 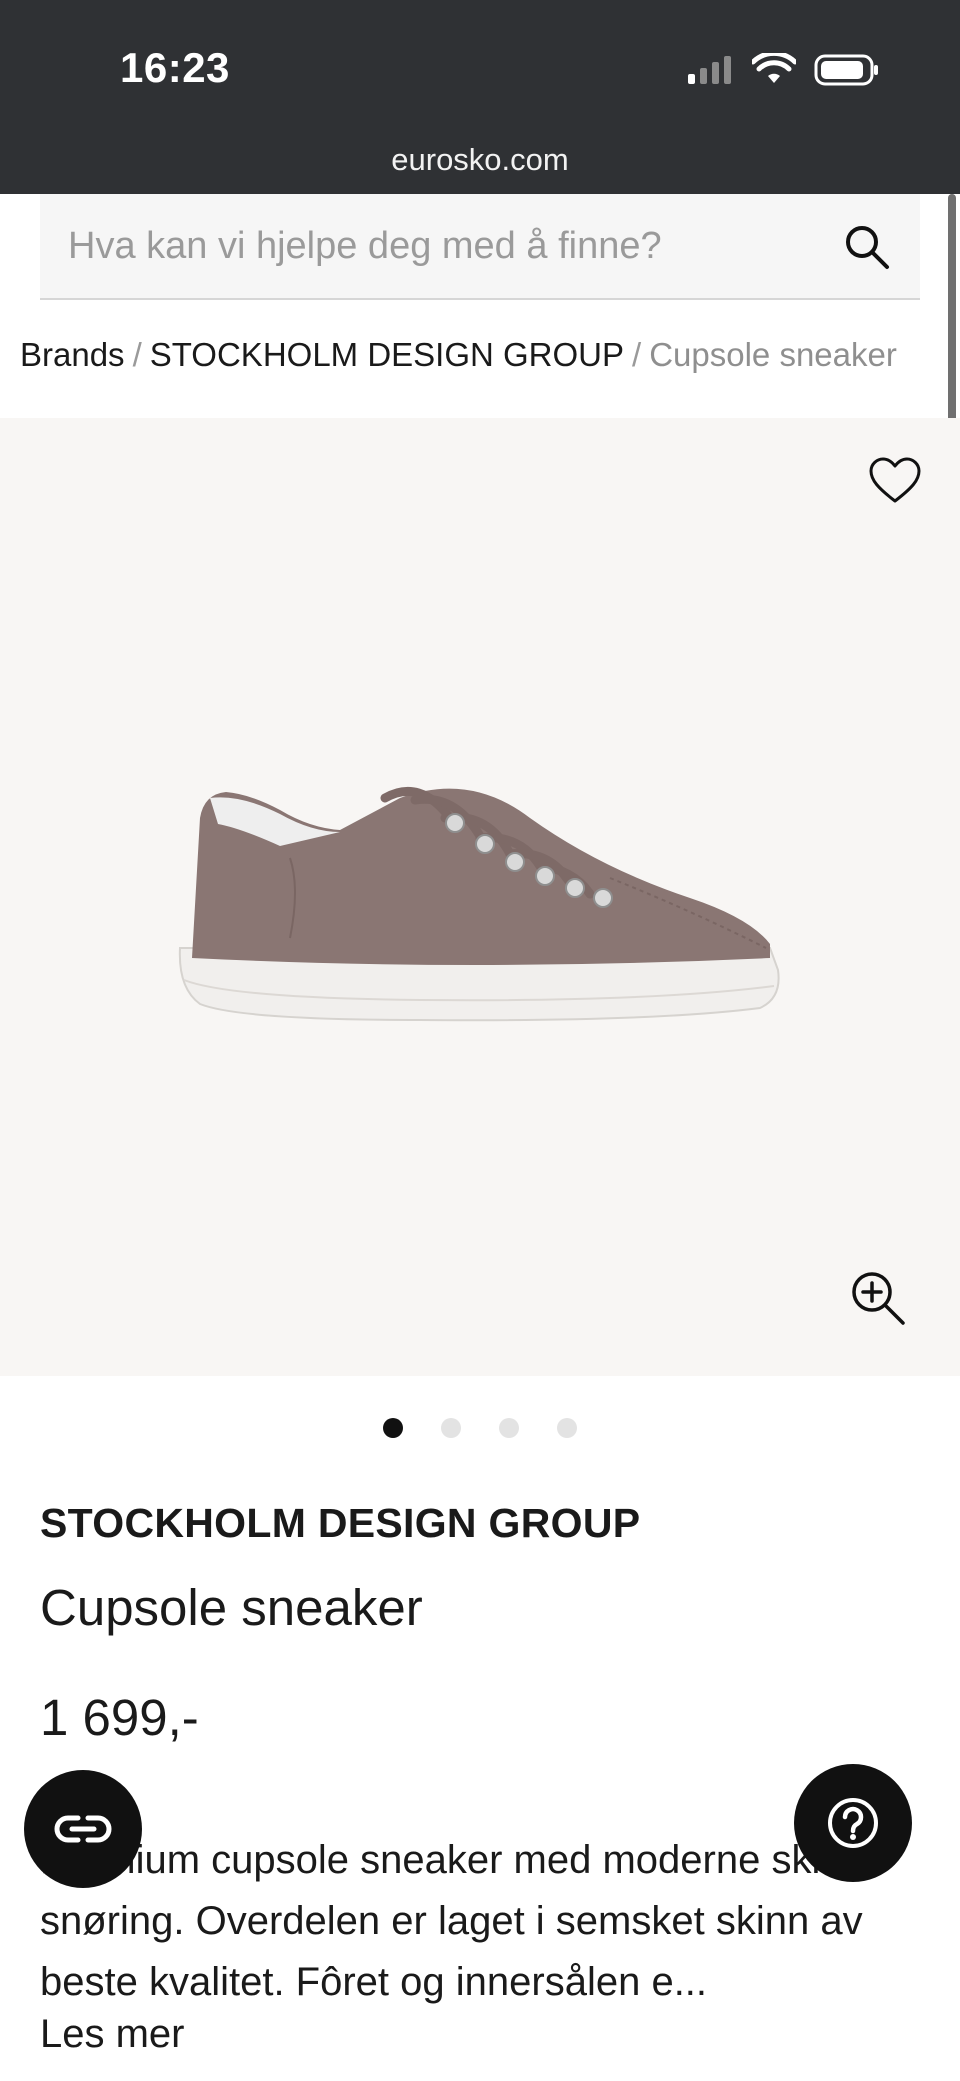 I want to click on help-question-icon, so click(x=853, y=1823).